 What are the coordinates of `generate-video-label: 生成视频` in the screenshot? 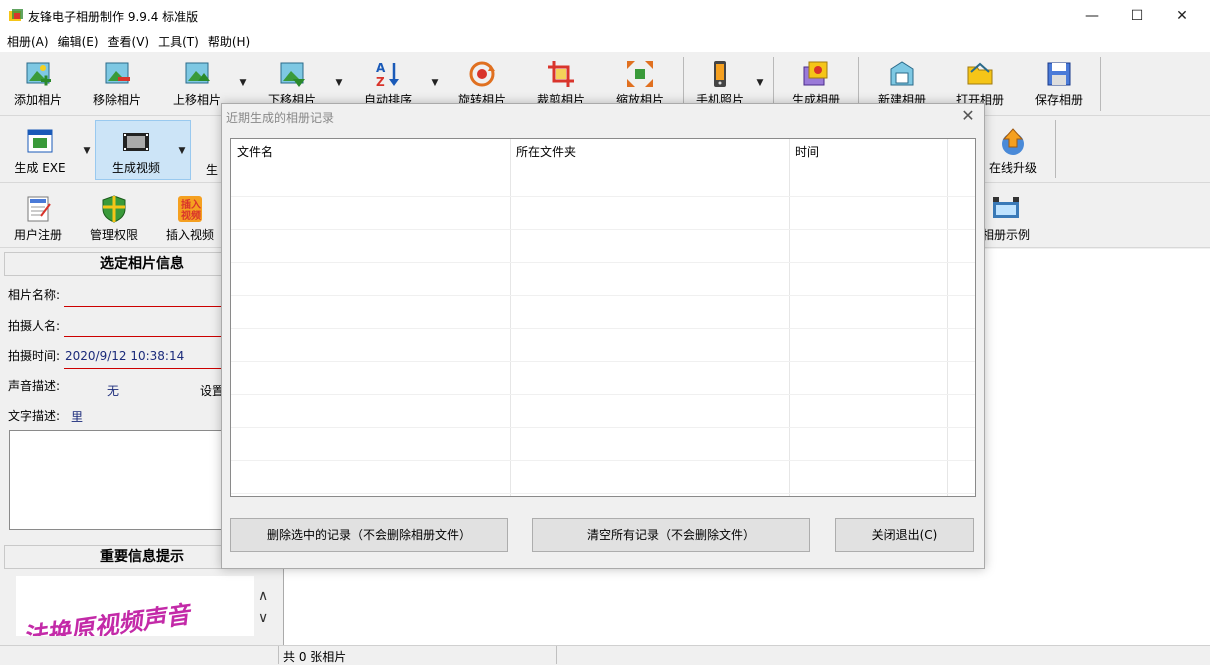 It's located at (135, 168).